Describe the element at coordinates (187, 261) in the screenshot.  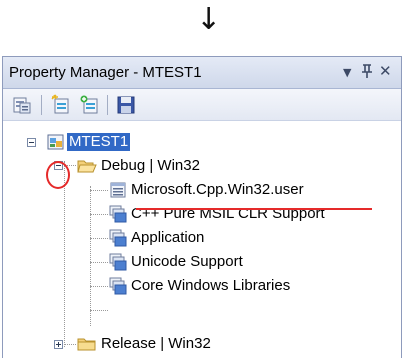
I see `tree-node-label: Unicode Support` at that location.